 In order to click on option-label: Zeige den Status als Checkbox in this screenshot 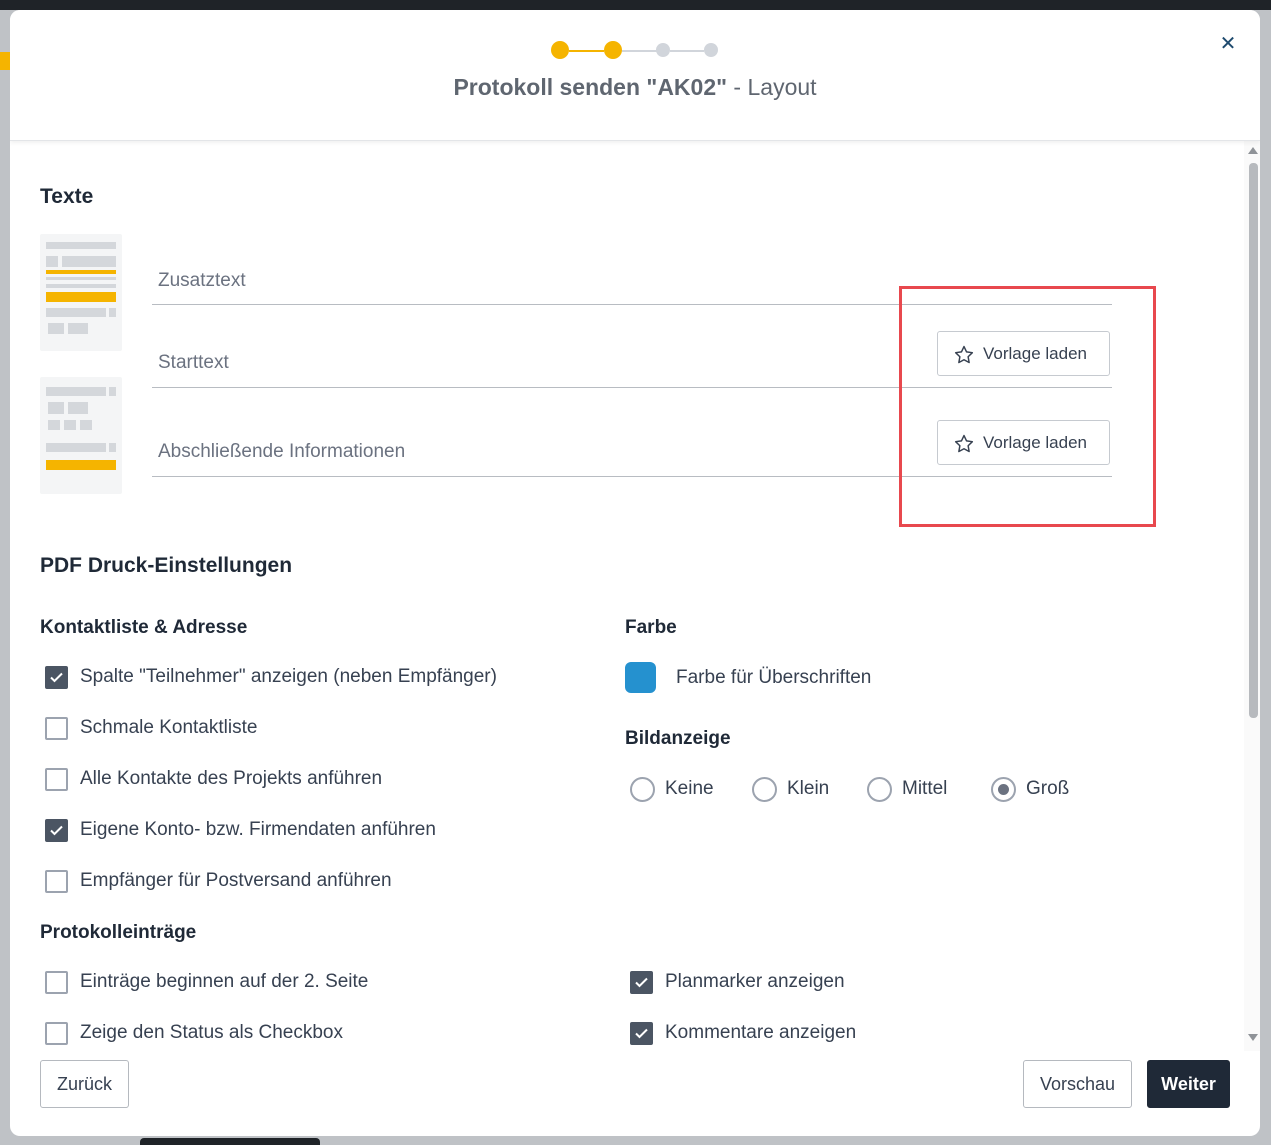, I will do `click(211, 1032)`.